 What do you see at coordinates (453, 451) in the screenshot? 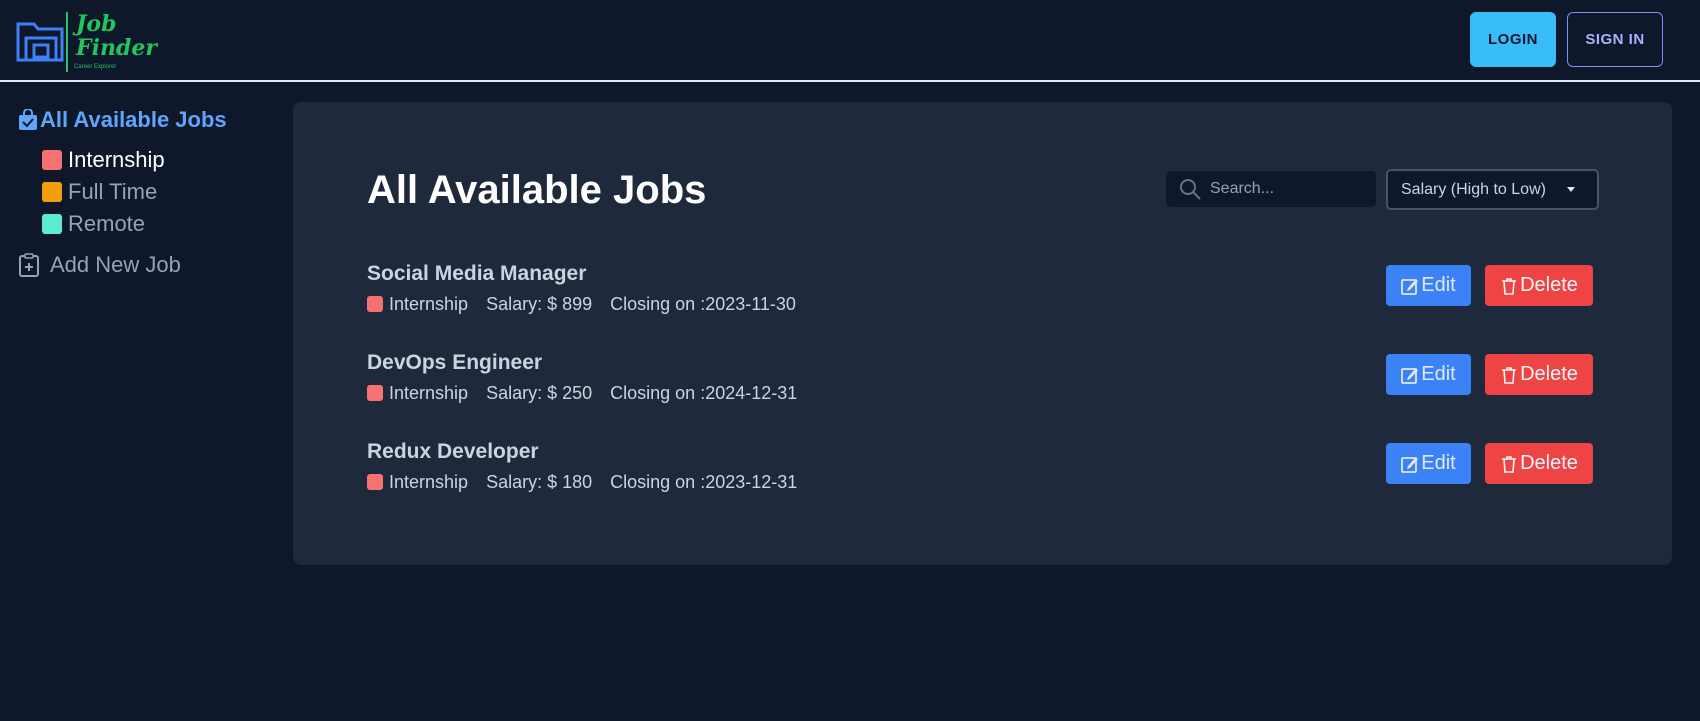
I see `job-title: Redux Developer` at bounding box center [453, 451].